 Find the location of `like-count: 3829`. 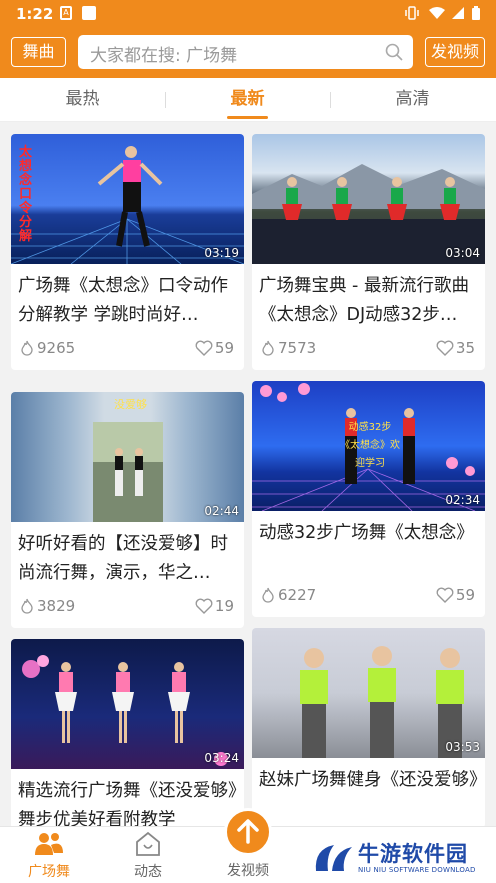

like-count: 3829 is located at coordinates (47, 606).